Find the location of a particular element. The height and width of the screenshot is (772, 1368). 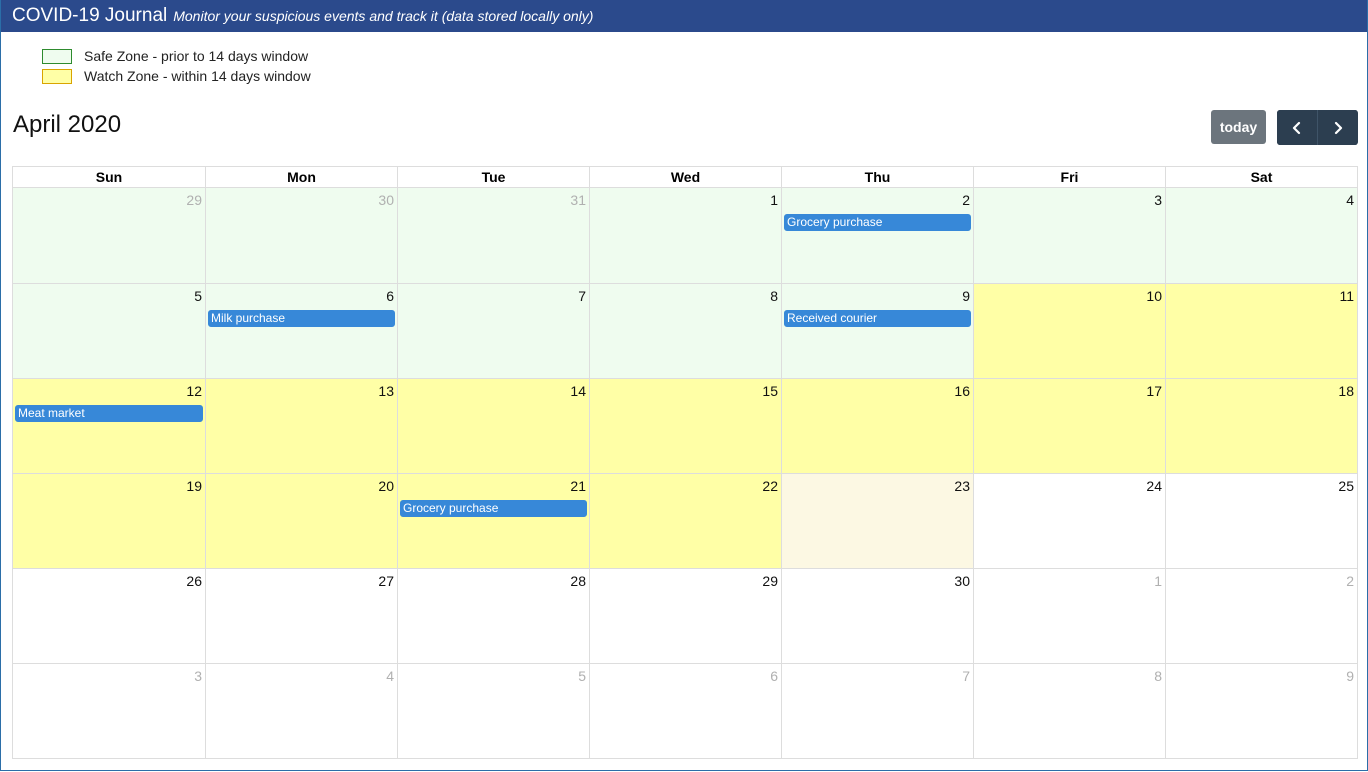

day-cell: 13 is located at coordinates (301, 426).